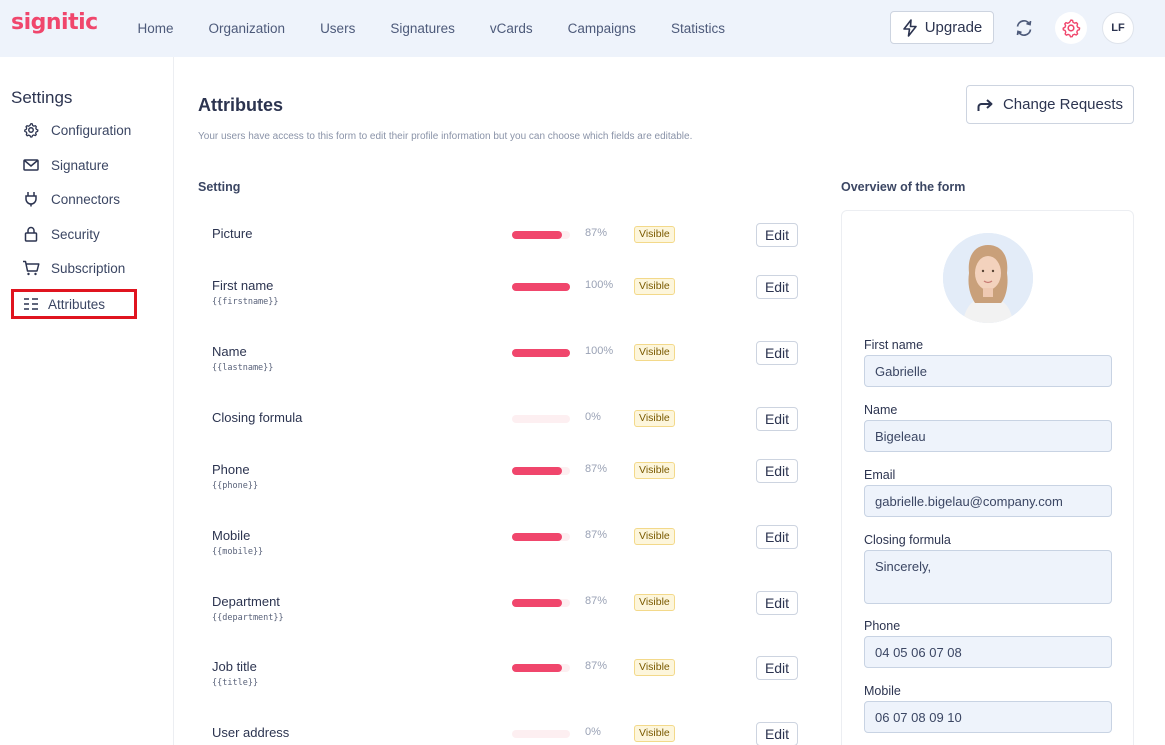 The width and height of the screenshot is (1165, 745). I want to click on attribute-variable: {{department}}, so click(248, 618).